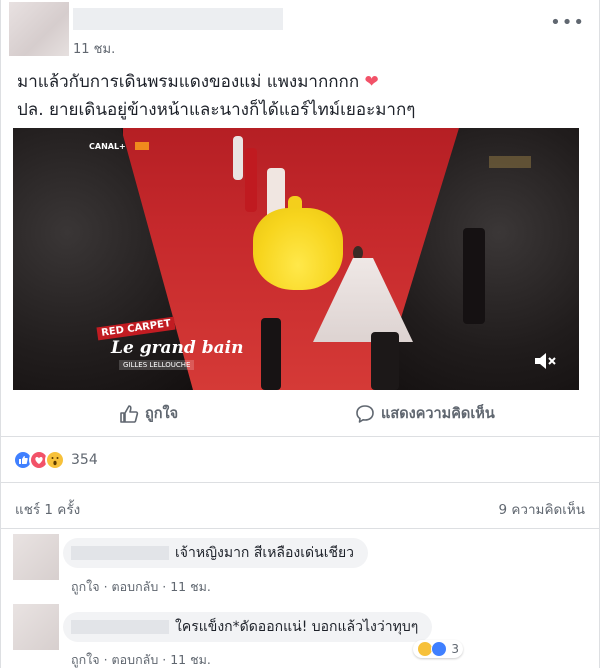  Describe the element at coordinates (265, 553) in the screenshot. I see `comment-text: เจ้าหญิงมาก สีเหลืองเด่นเชียว` at that location.